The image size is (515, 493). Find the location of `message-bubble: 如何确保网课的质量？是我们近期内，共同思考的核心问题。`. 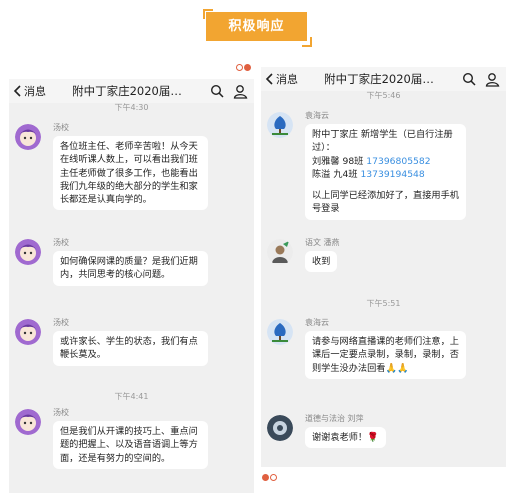

message-bubble: 如何确保网课的质量？是我们近期内，共同思考的核心问题。 is located at coordinates (130, 268).